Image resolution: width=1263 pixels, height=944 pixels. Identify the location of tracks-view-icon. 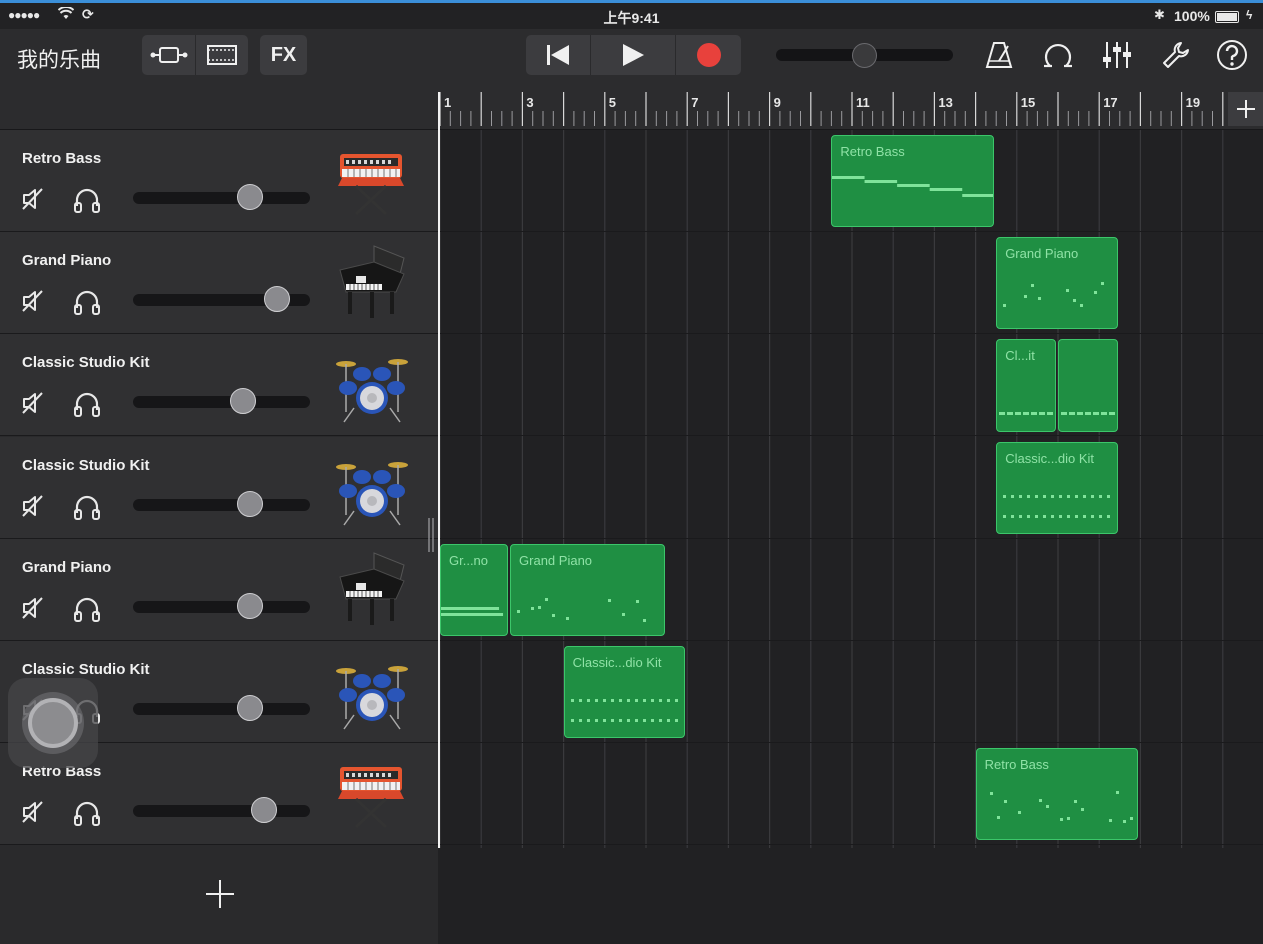
(168, 55).